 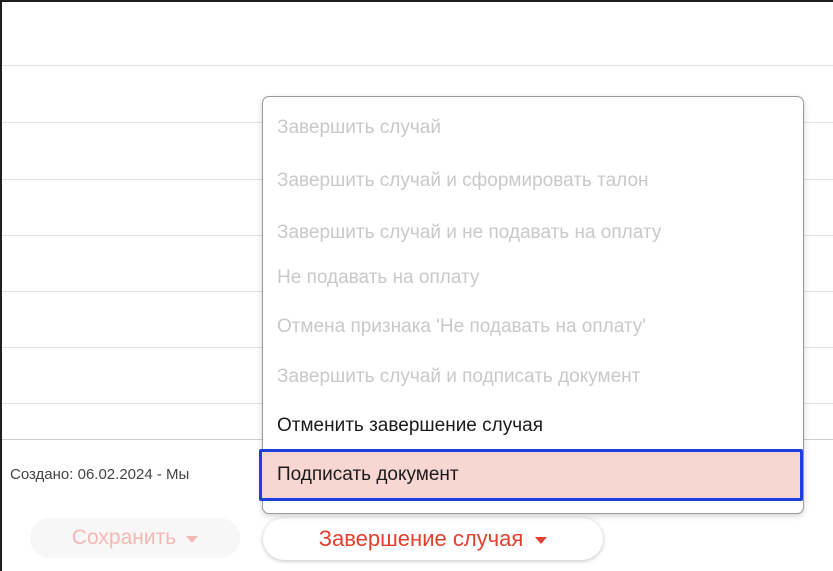 What do you see at coordinates (463, 180) in the screenshot?
I see `menu-item-finish-and-form-ticket: Завершить случай и сформировать талон` at bounding box center [463, 180].